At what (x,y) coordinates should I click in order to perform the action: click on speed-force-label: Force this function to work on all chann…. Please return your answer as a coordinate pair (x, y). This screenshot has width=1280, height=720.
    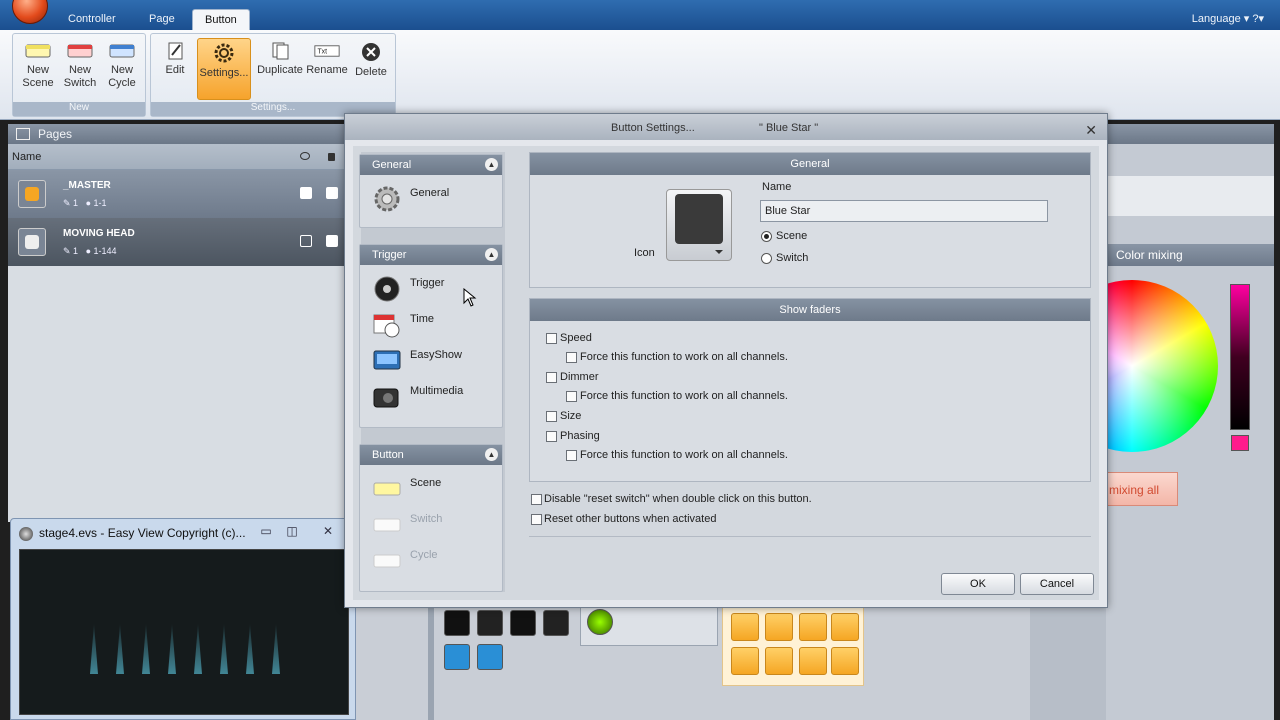
    Looking at the image, I should click on (684, 357).